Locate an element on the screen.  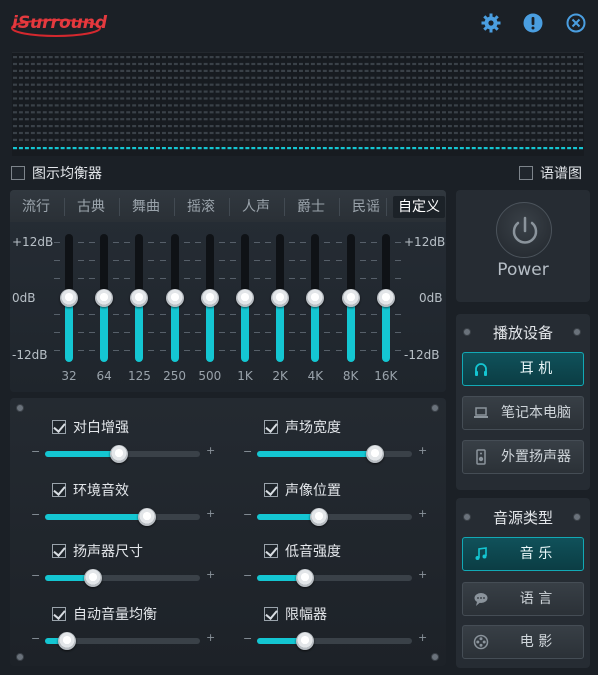
preset-tab: 人声 is located at coordinates (256, 207).